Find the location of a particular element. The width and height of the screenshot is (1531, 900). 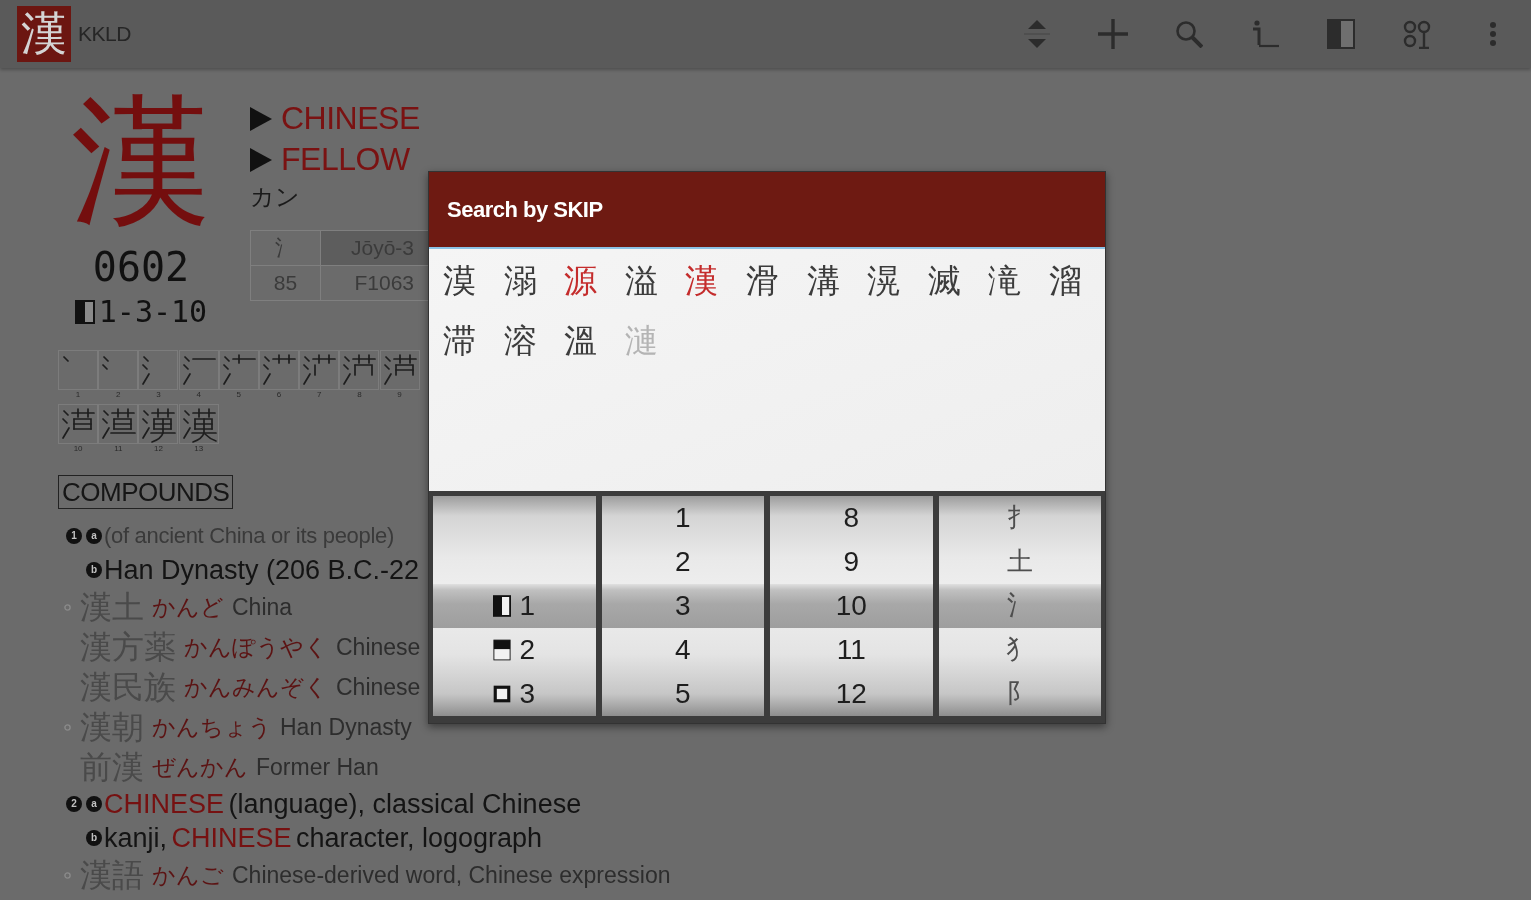

more-options-icon is located at coordinates (1493, 34).